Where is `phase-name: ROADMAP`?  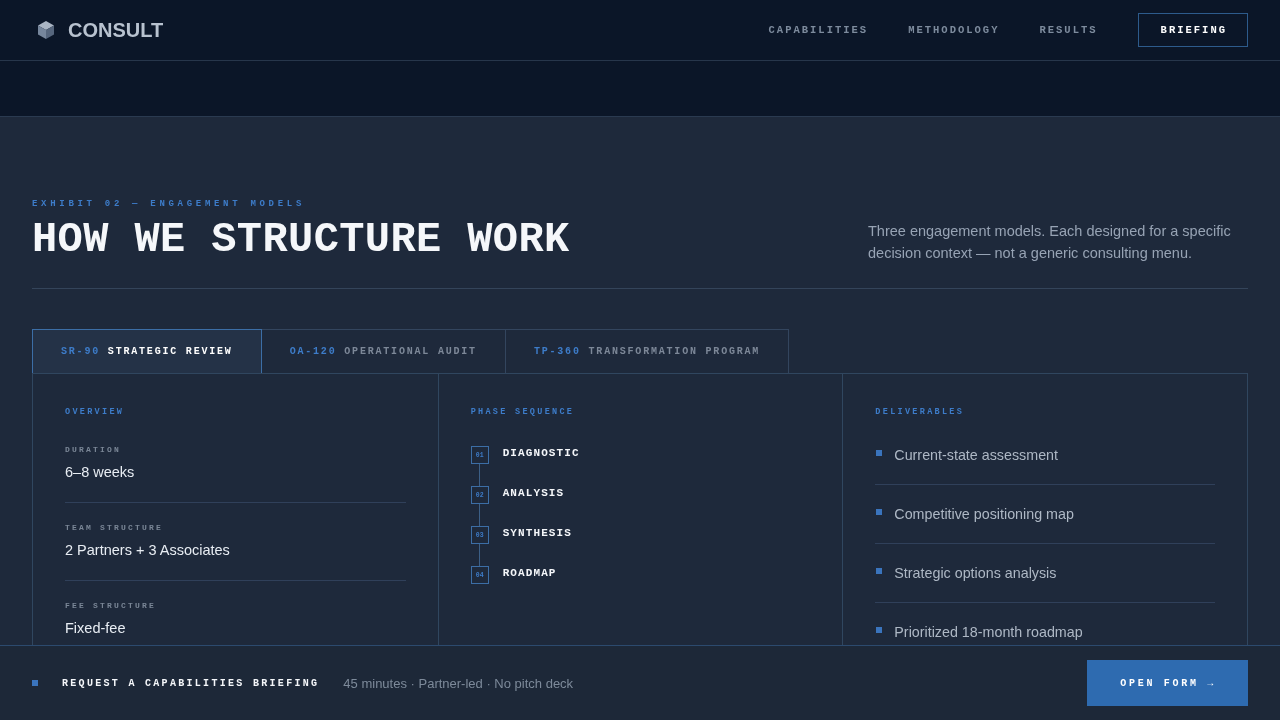
phase-name: ROADMAP is located at coordinates (529, 573).